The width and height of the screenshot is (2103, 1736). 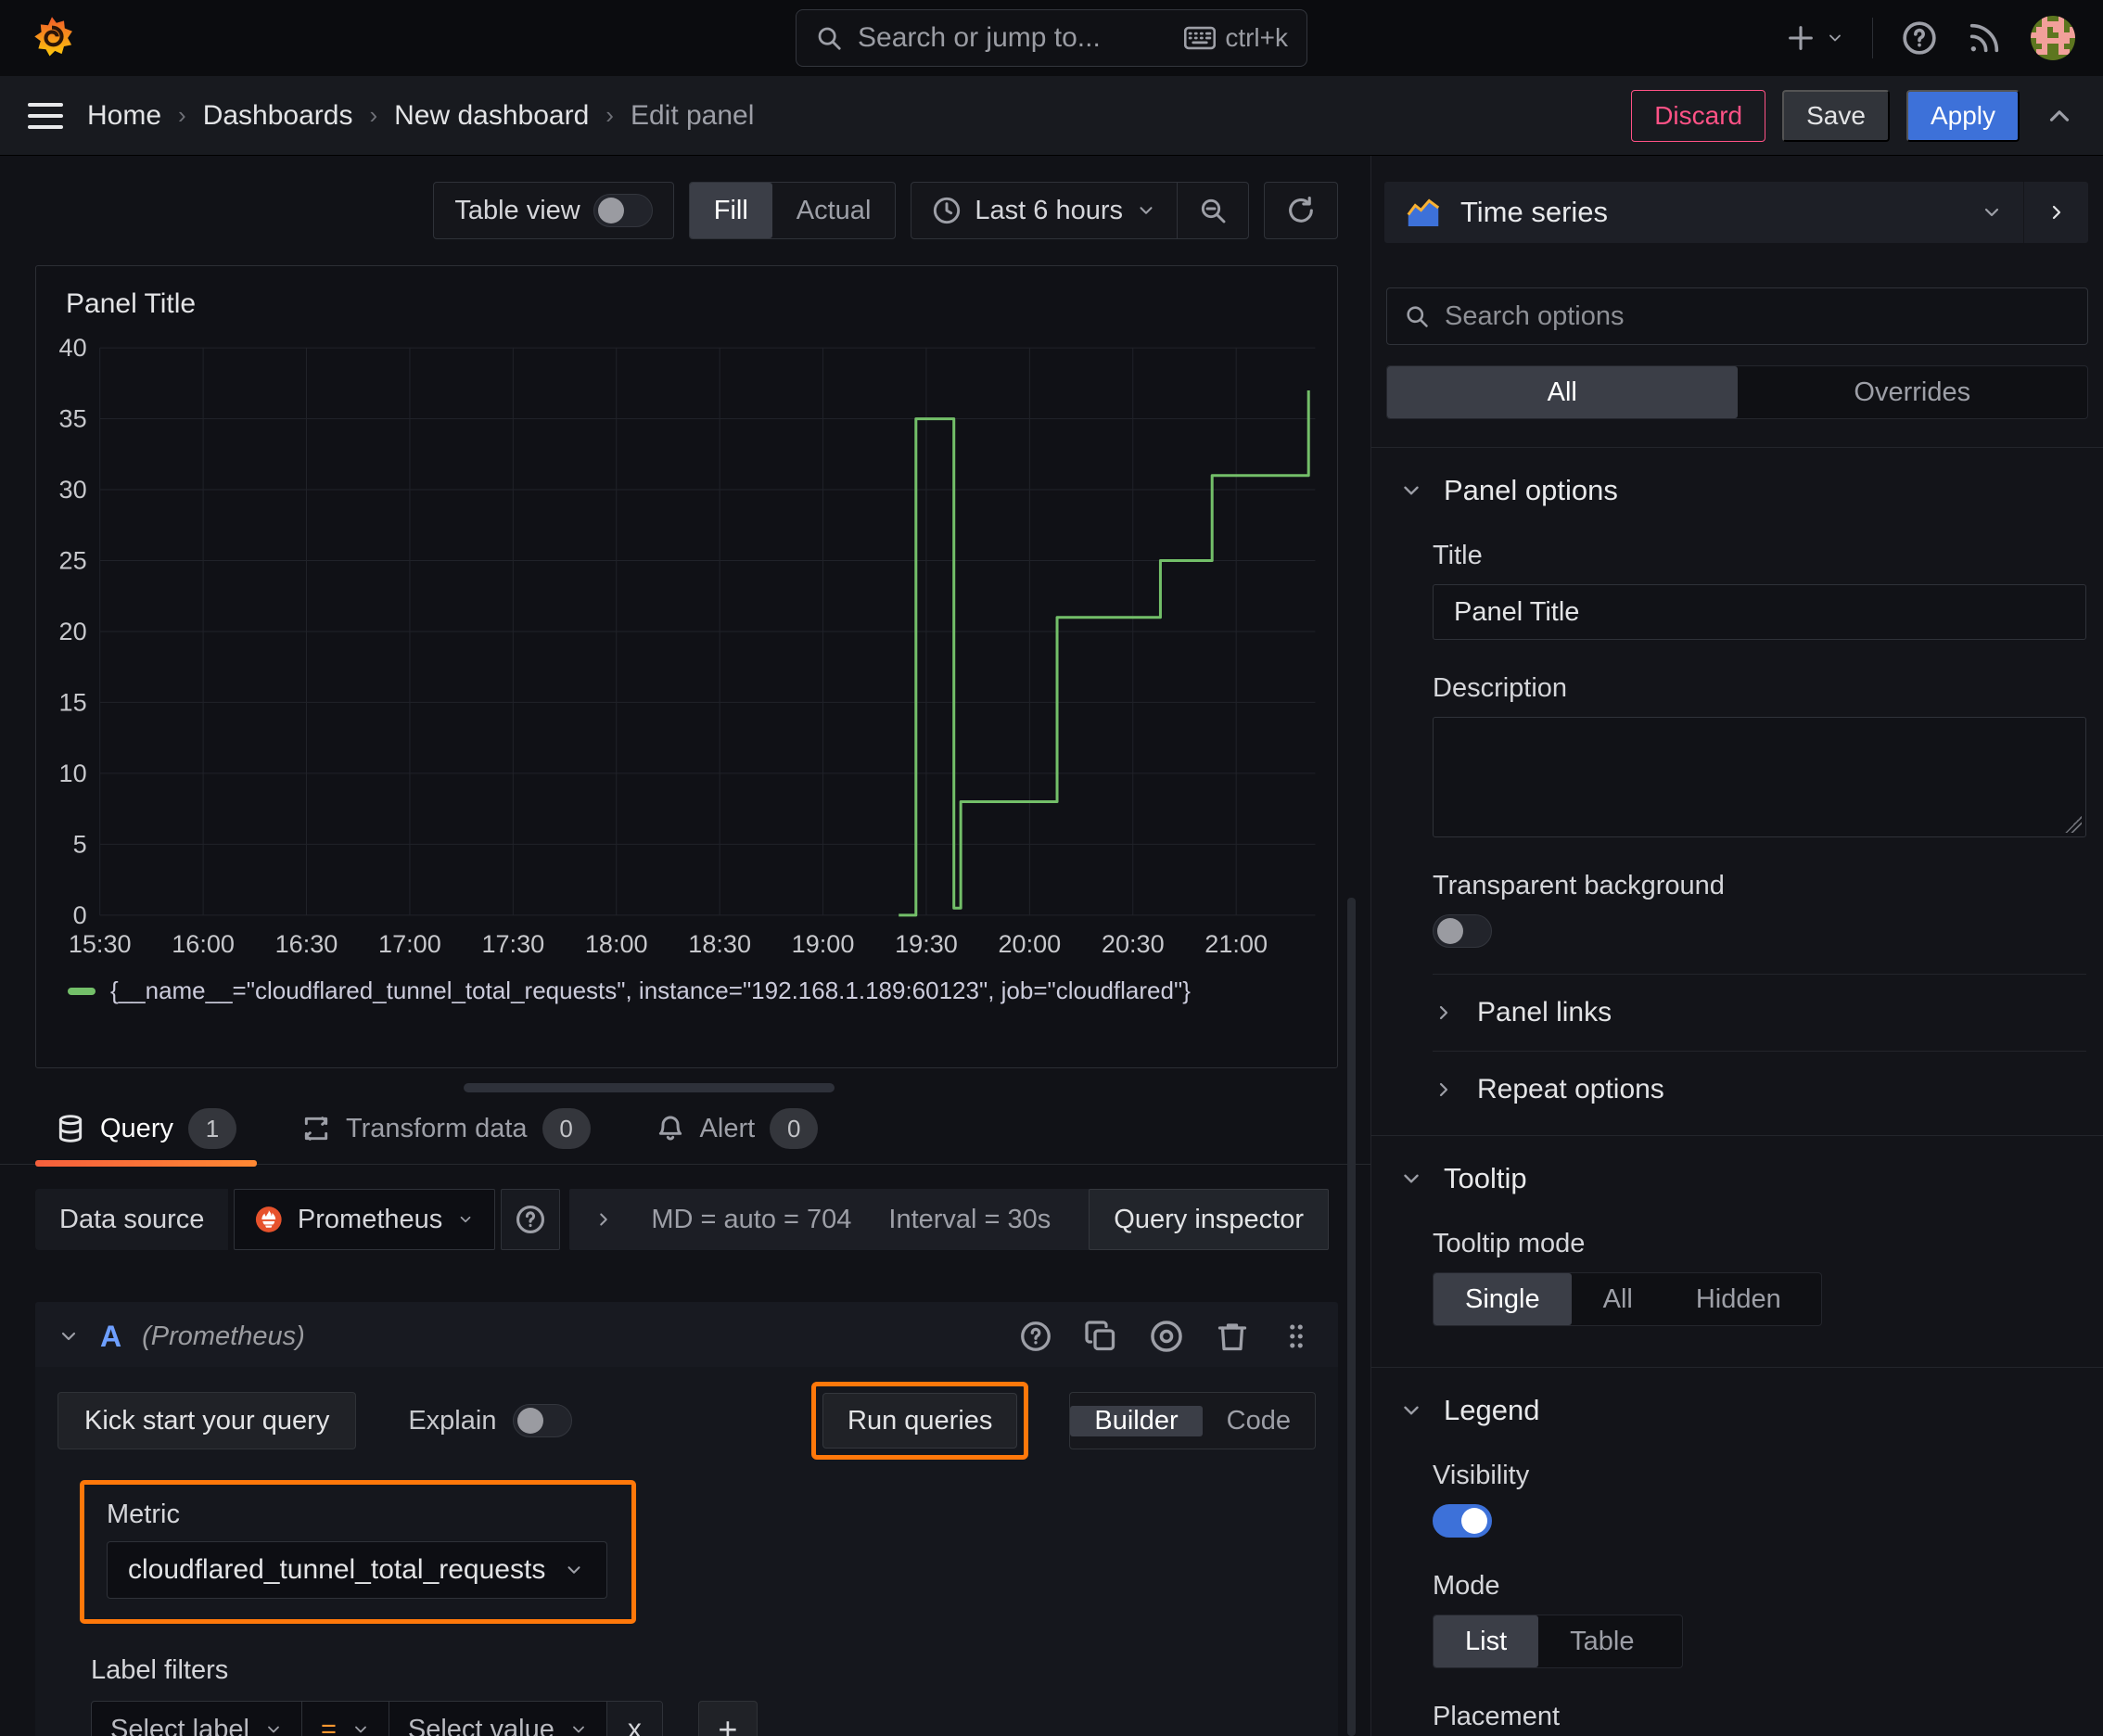 What do you see at coordinates (2053, 38) in the screenshot?
I see `avatar` at bounding box center [2053, 38].